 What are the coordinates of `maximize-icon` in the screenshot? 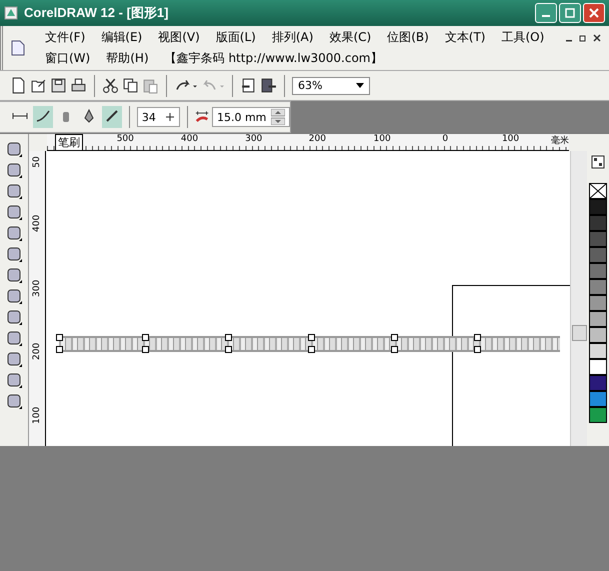 It's located at (570, 13).